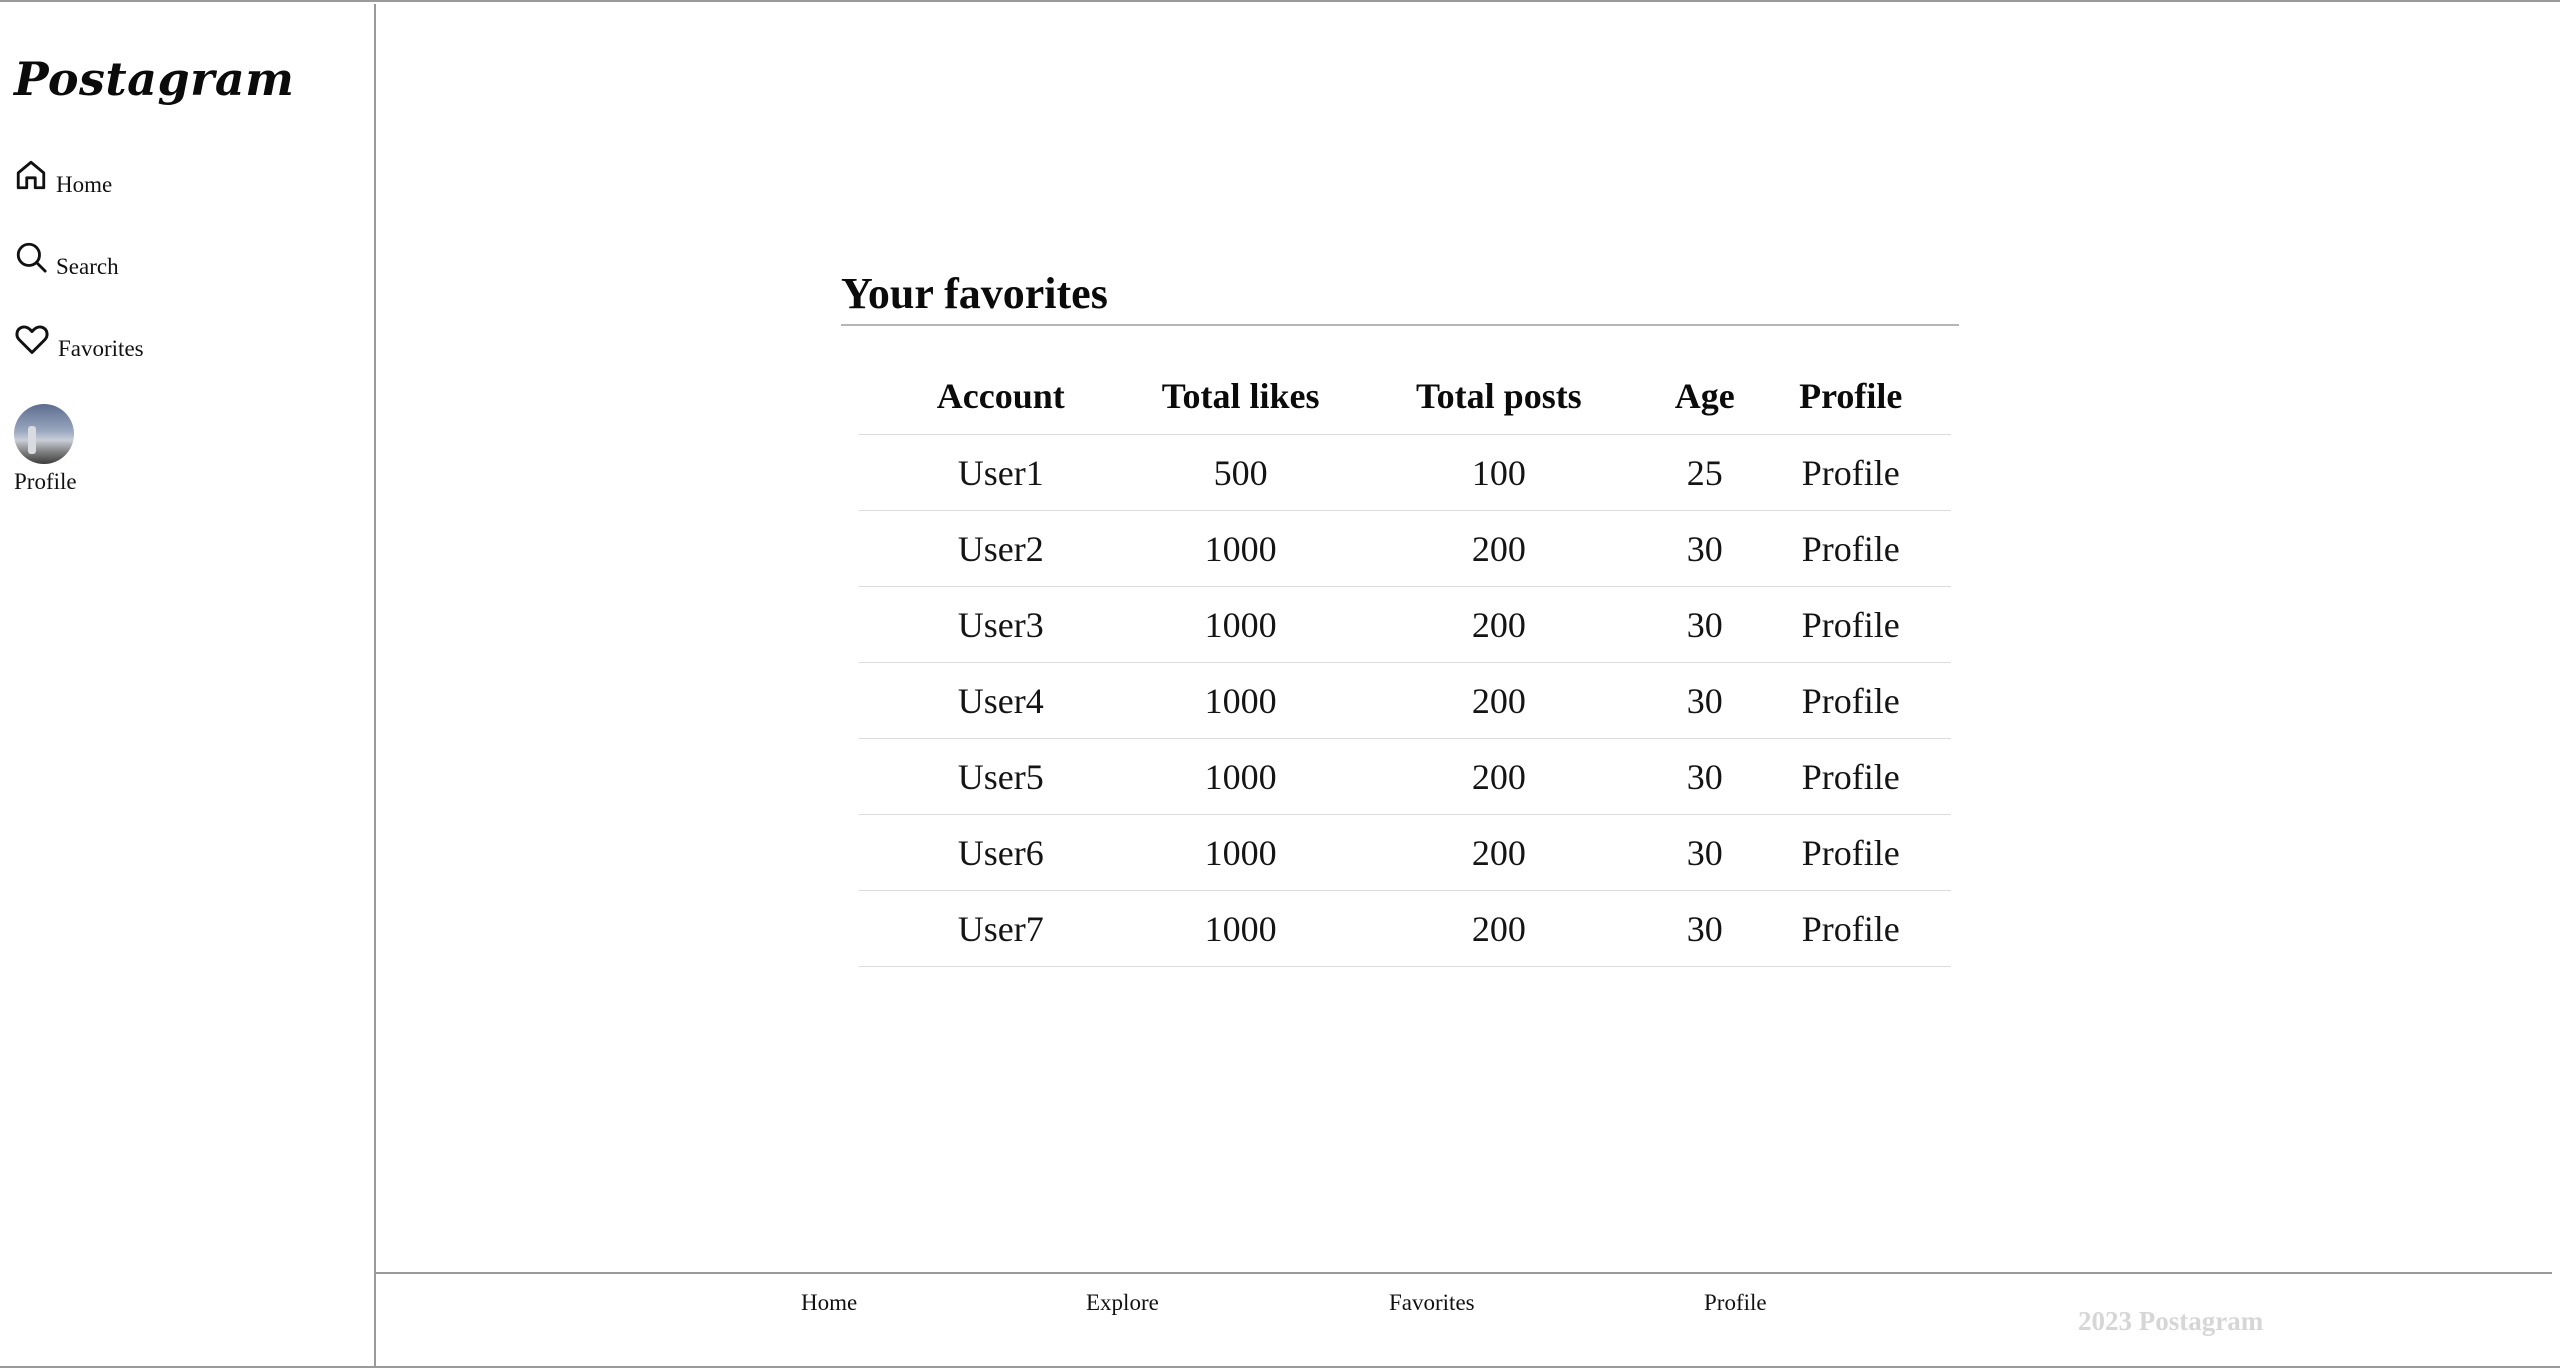  What do you see at coordinates (1001, 548) in the screenshot?
I see `cell-account: User2` at bounding box center [1001, 548].